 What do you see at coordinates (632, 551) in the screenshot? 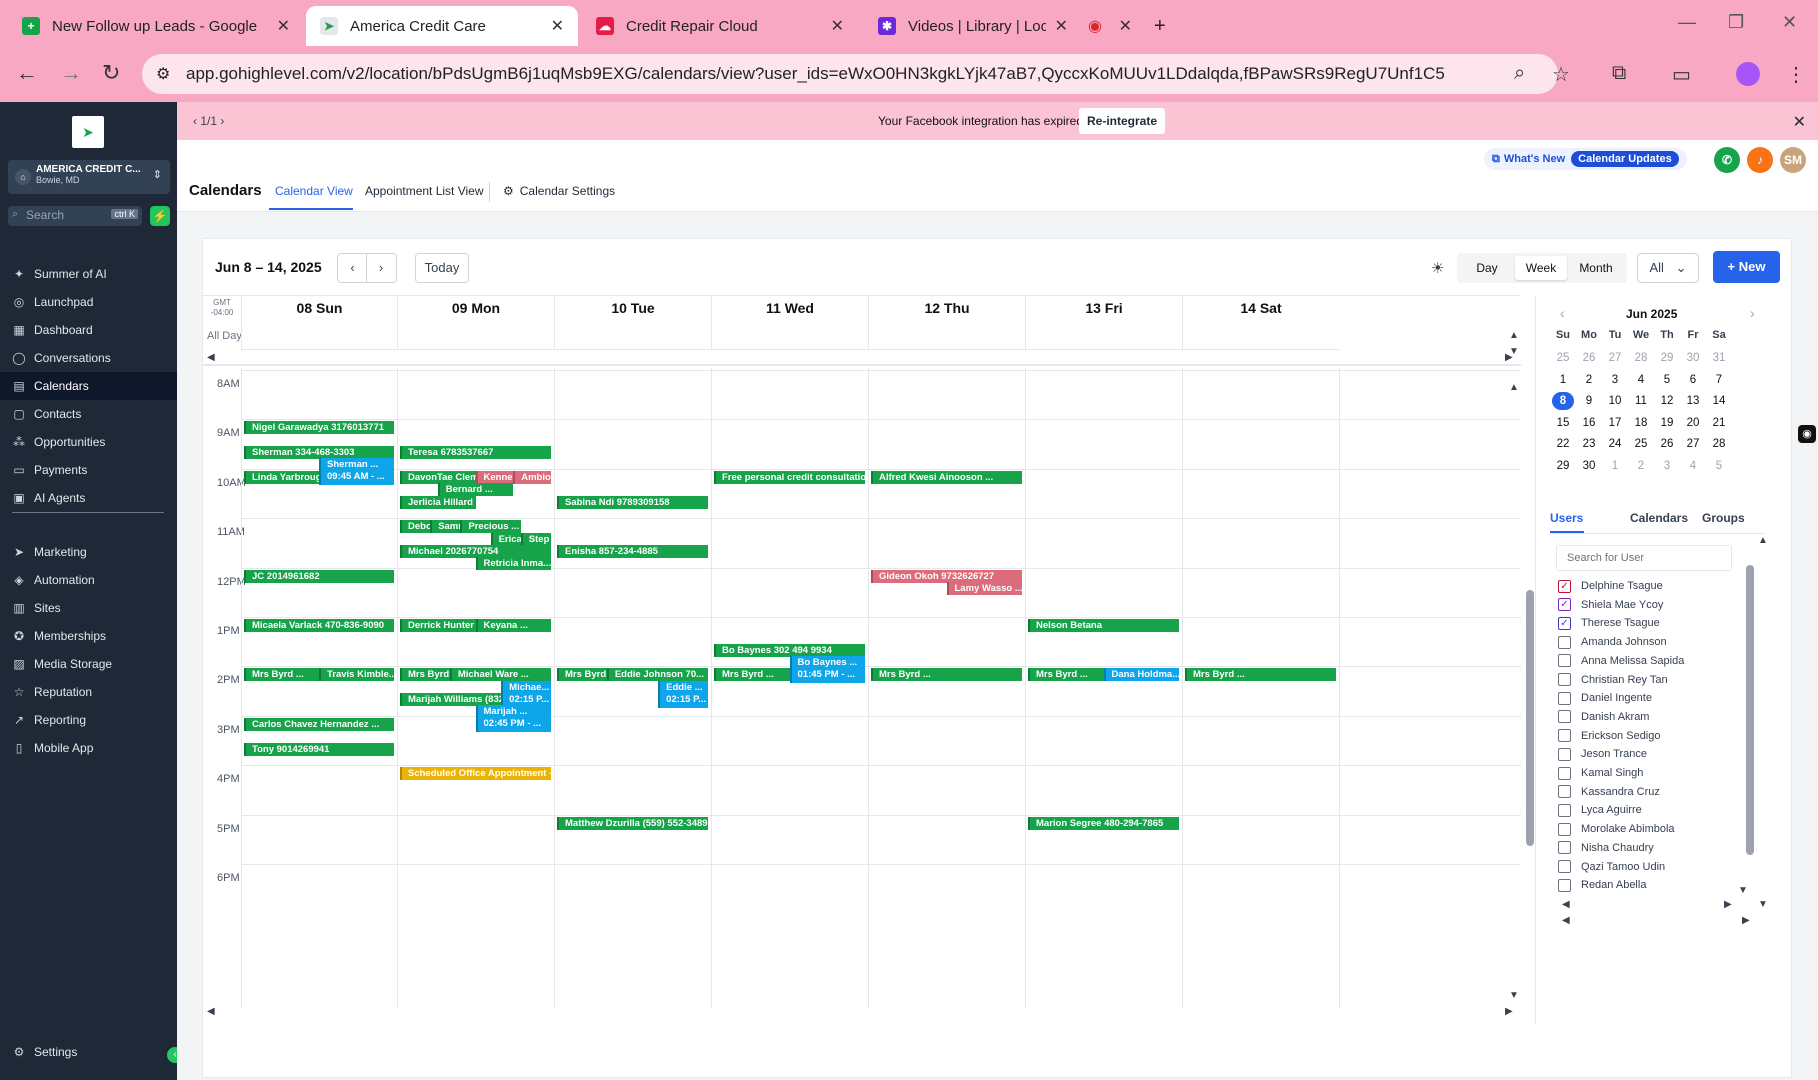
I see `appointment-event: Enisha 857-234-4885` at bounding box center [632, 551].